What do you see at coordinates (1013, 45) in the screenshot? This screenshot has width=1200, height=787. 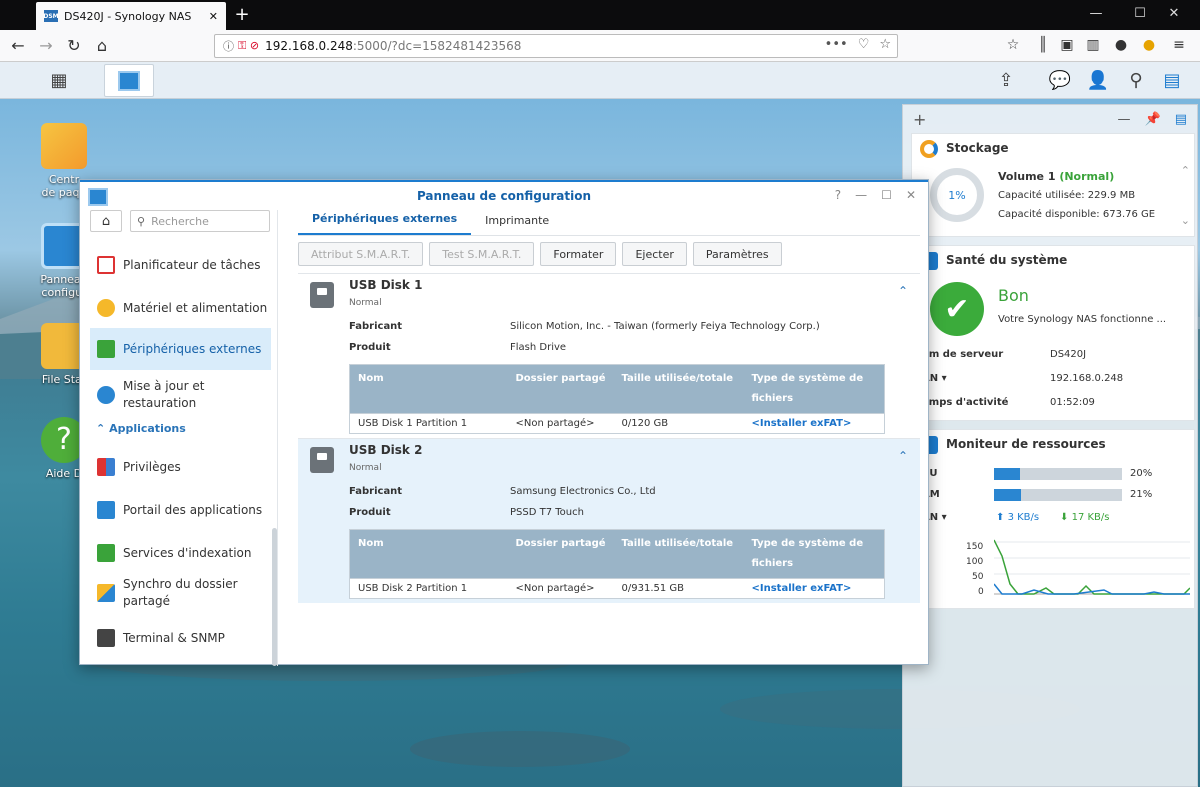 I see `reader-icon: ☆` at bounding box center [1013, 45].